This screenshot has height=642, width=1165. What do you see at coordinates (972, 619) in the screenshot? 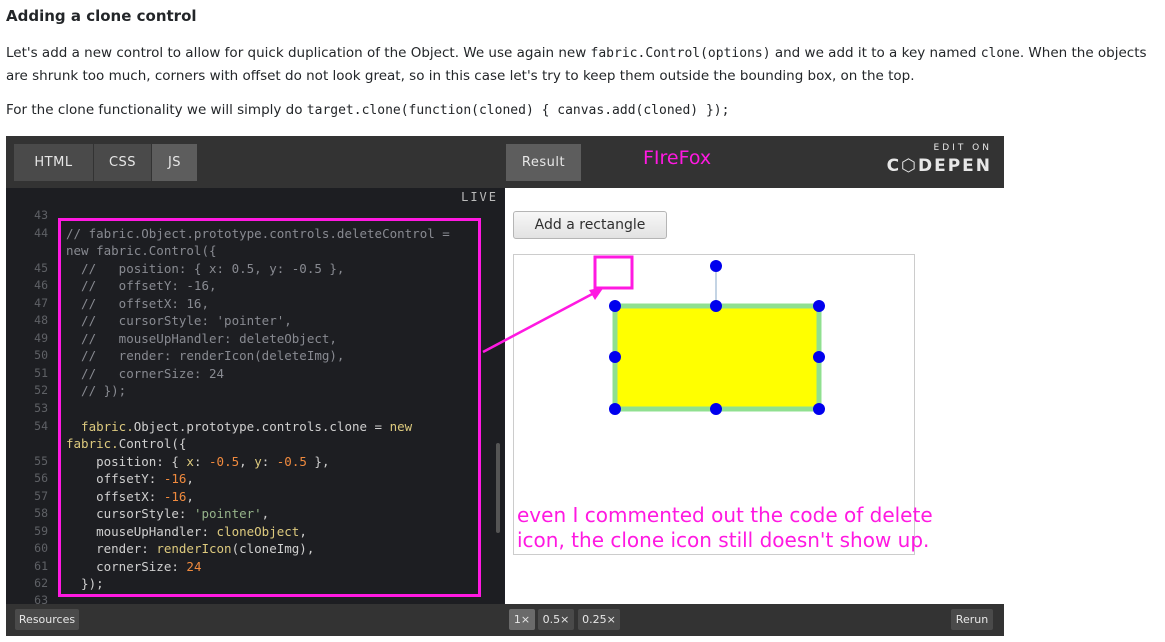
I see `rerun-button: Rerun` at bounding box center [972, 619].